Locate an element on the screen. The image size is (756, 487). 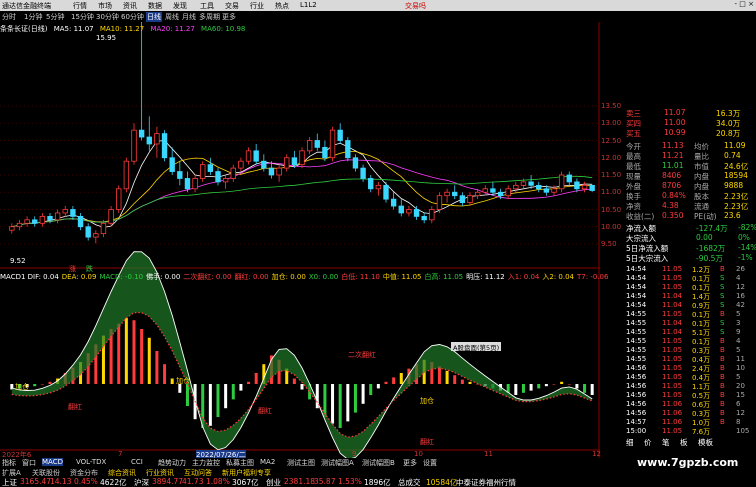
menu-item-trade: 交易 is located at coordinates (232, 6).